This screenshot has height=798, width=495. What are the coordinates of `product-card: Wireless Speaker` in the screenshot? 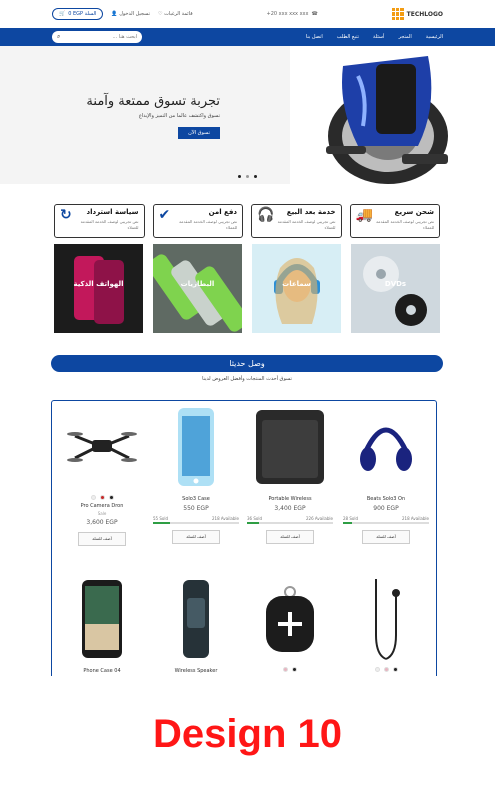 It's located at (196, 623).